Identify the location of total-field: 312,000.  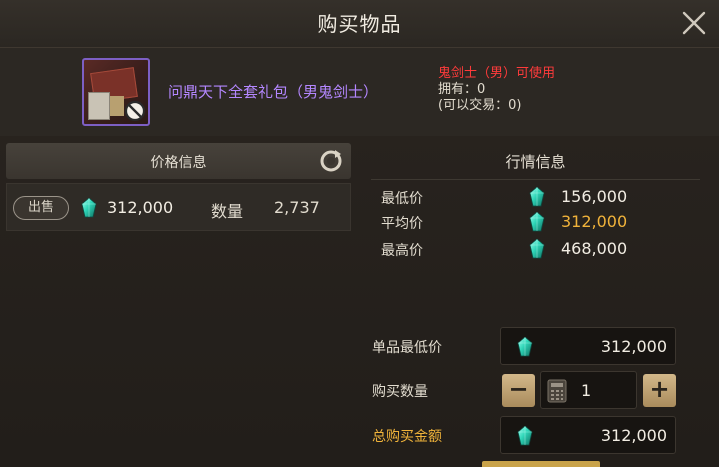
(588, 435).